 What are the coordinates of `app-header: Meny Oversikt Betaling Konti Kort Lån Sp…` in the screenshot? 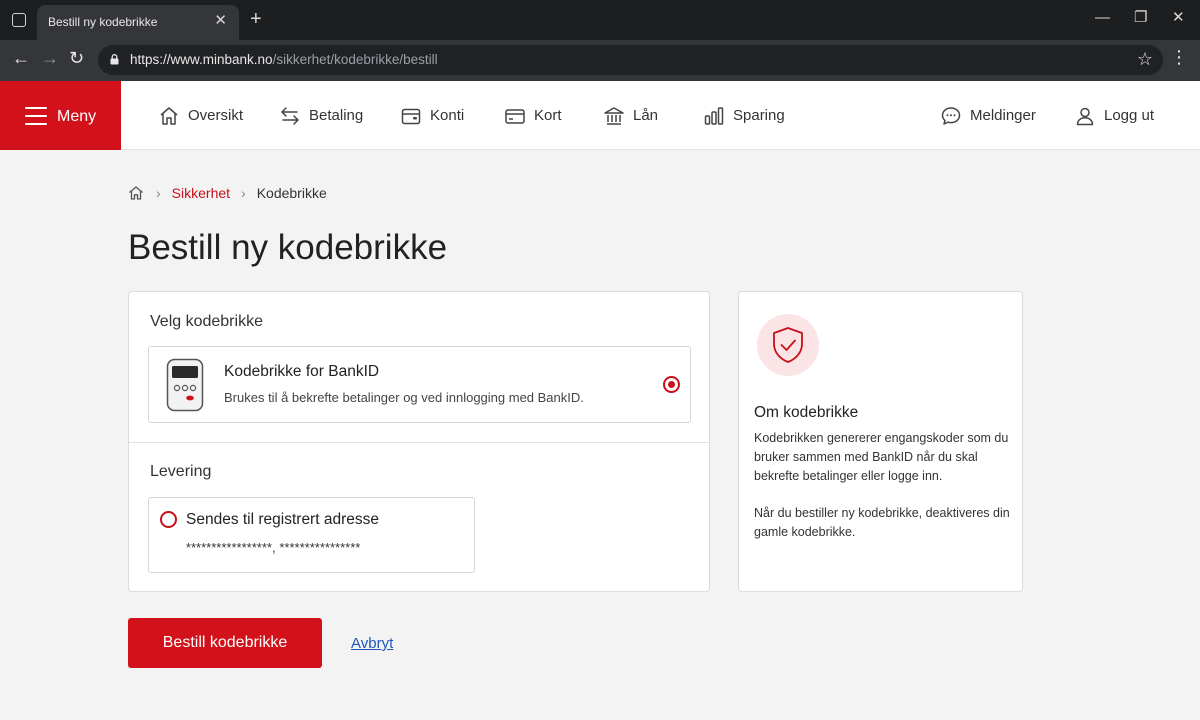 It's located at (600, 115).